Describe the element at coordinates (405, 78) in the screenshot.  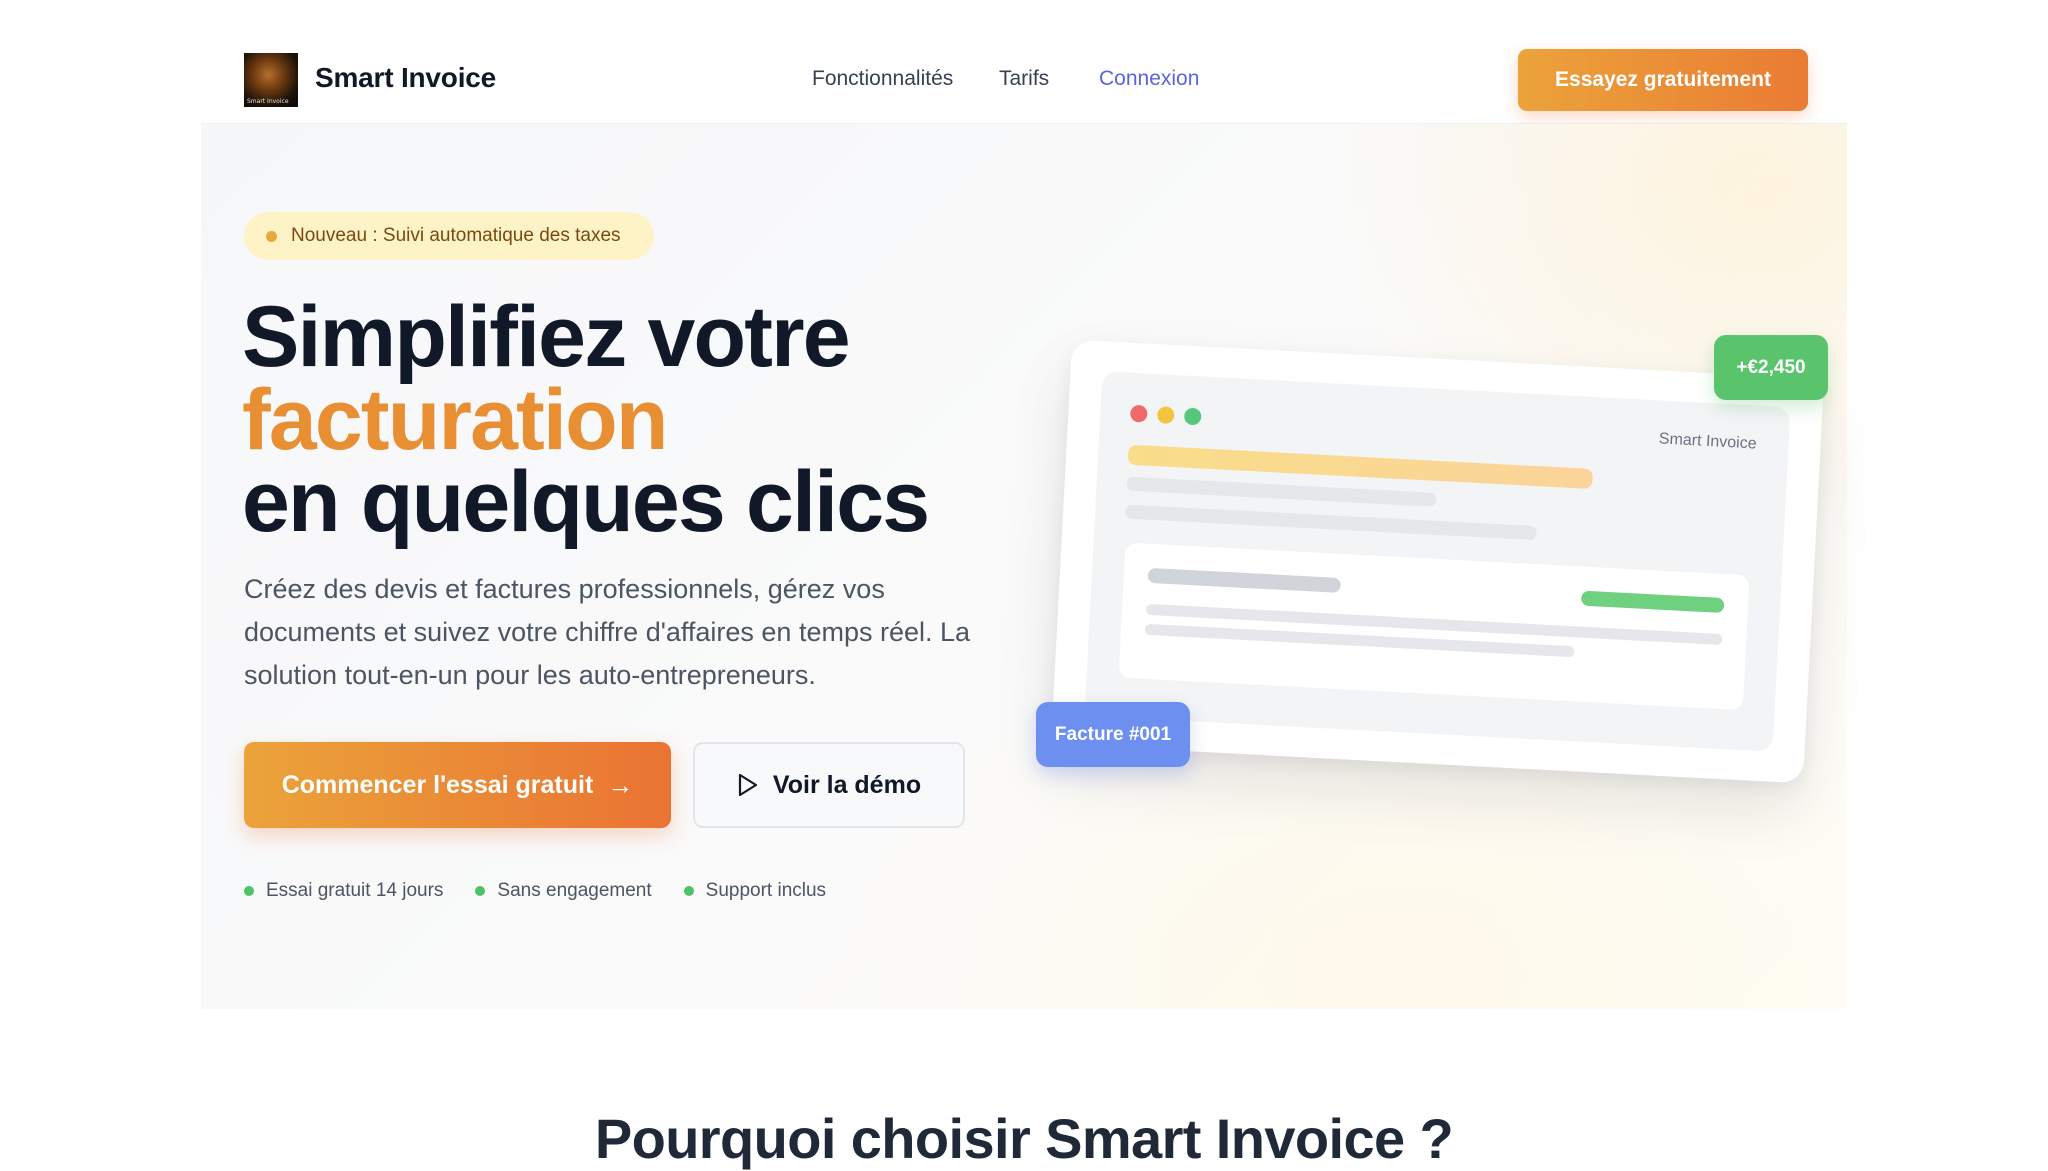
I see `brand-name: Smart Invoice` at that location.